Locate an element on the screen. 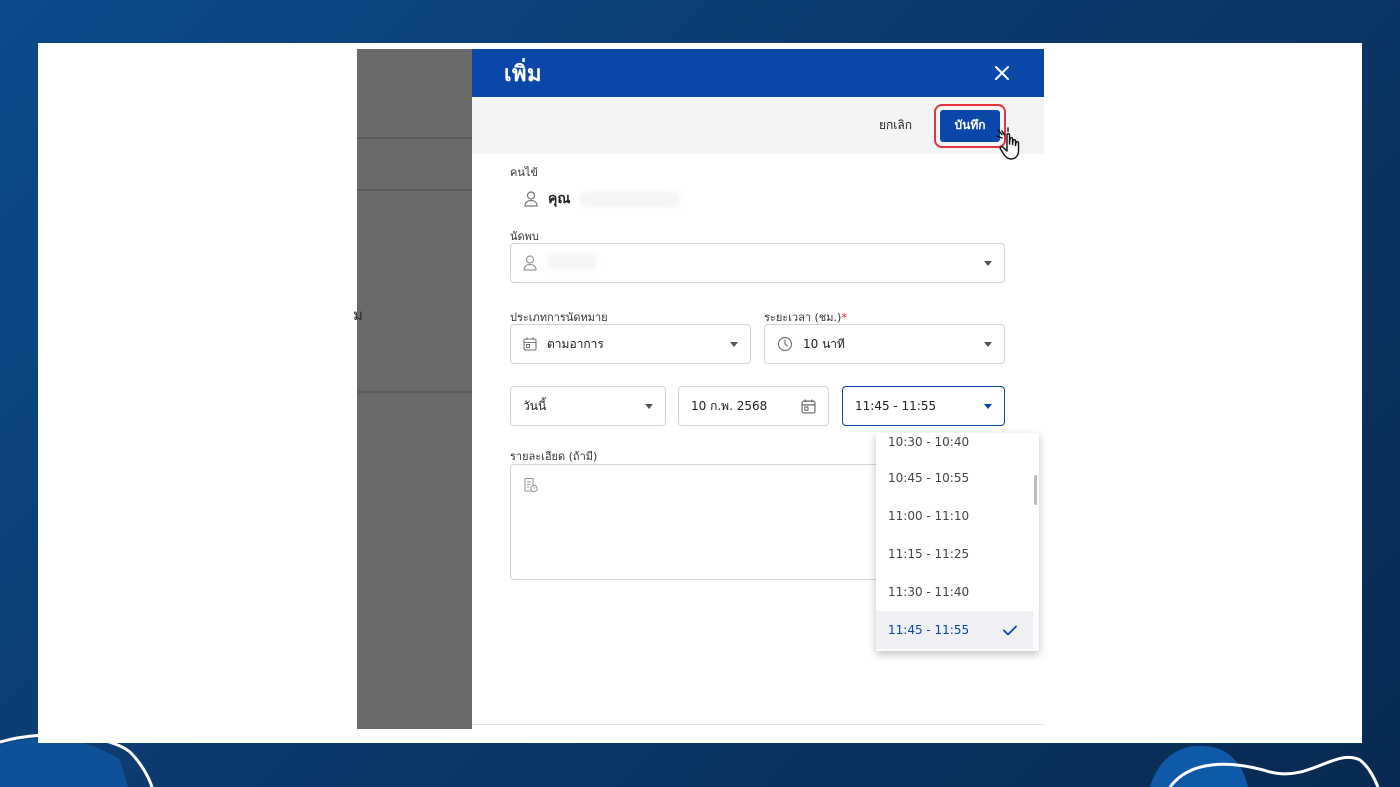 This screenshot has width=1400, height=787. time-slot-option-label: 11:45 - 11:55 is located at coordinates (929, 630).